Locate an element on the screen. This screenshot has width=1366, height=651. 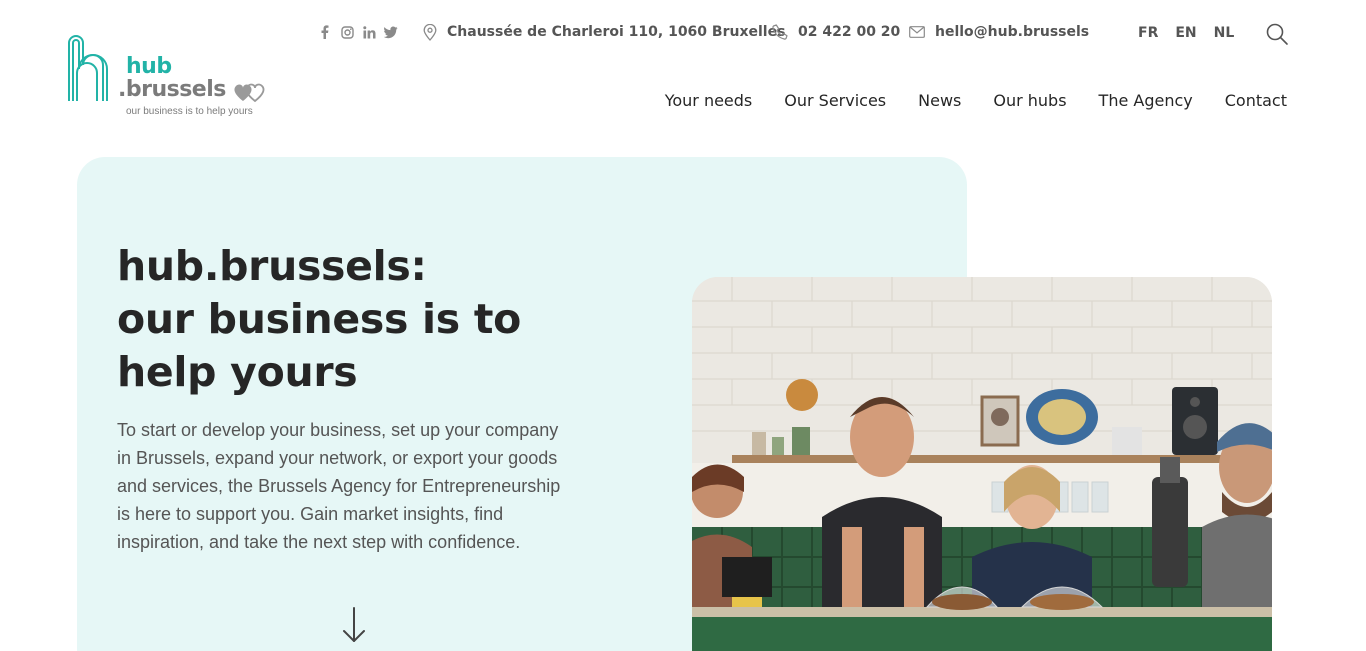
phone-icon is located at coordinates (780, 32).